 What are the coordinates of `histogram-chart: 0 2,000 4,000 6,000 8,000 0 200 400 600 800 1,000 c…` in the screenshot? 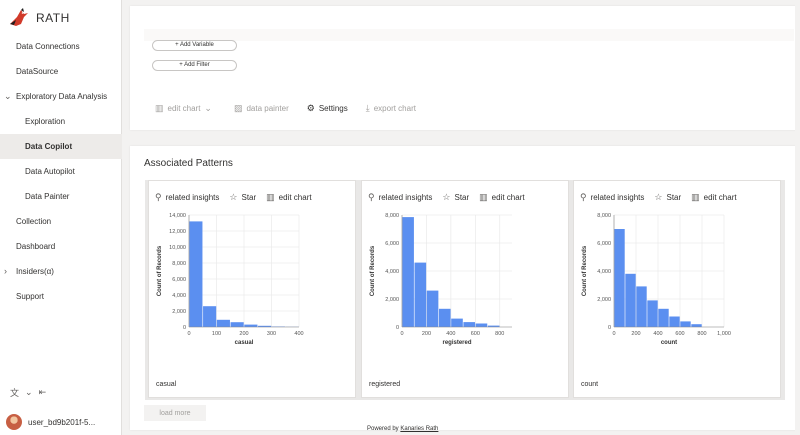 It's located at (677, 282).